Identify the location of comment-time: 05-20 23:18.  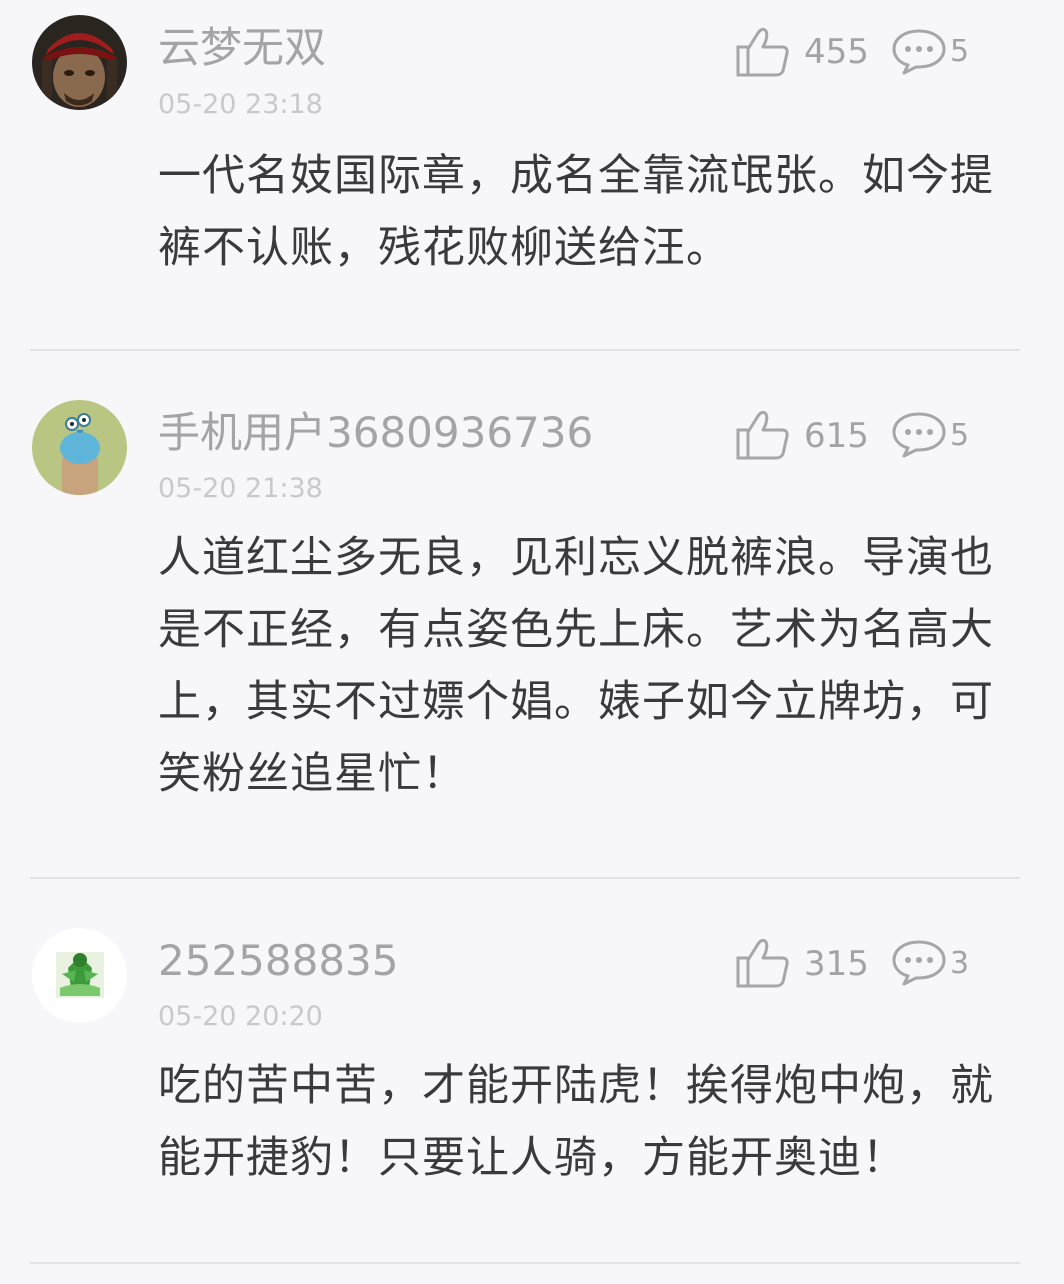
(240, 104).